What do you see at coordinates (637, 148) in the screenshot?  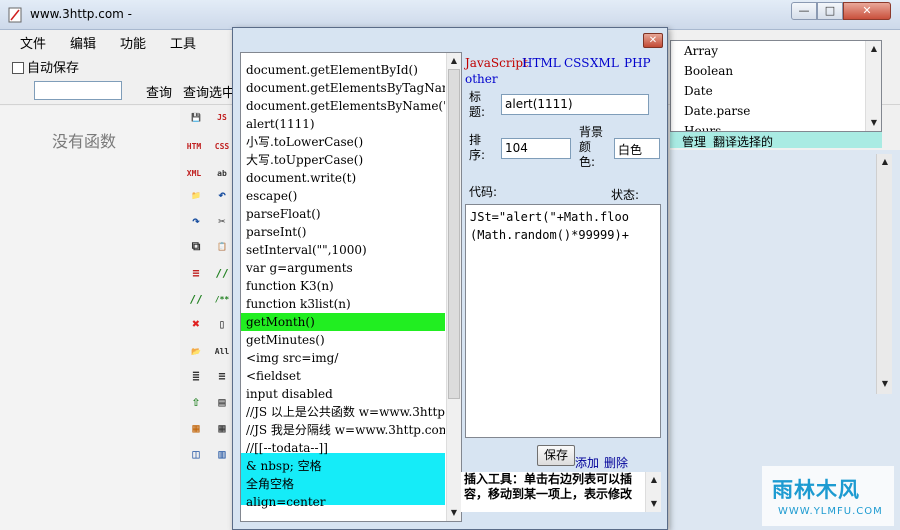 I see `background-color-select: 白色` at bounding box center [637, 148].